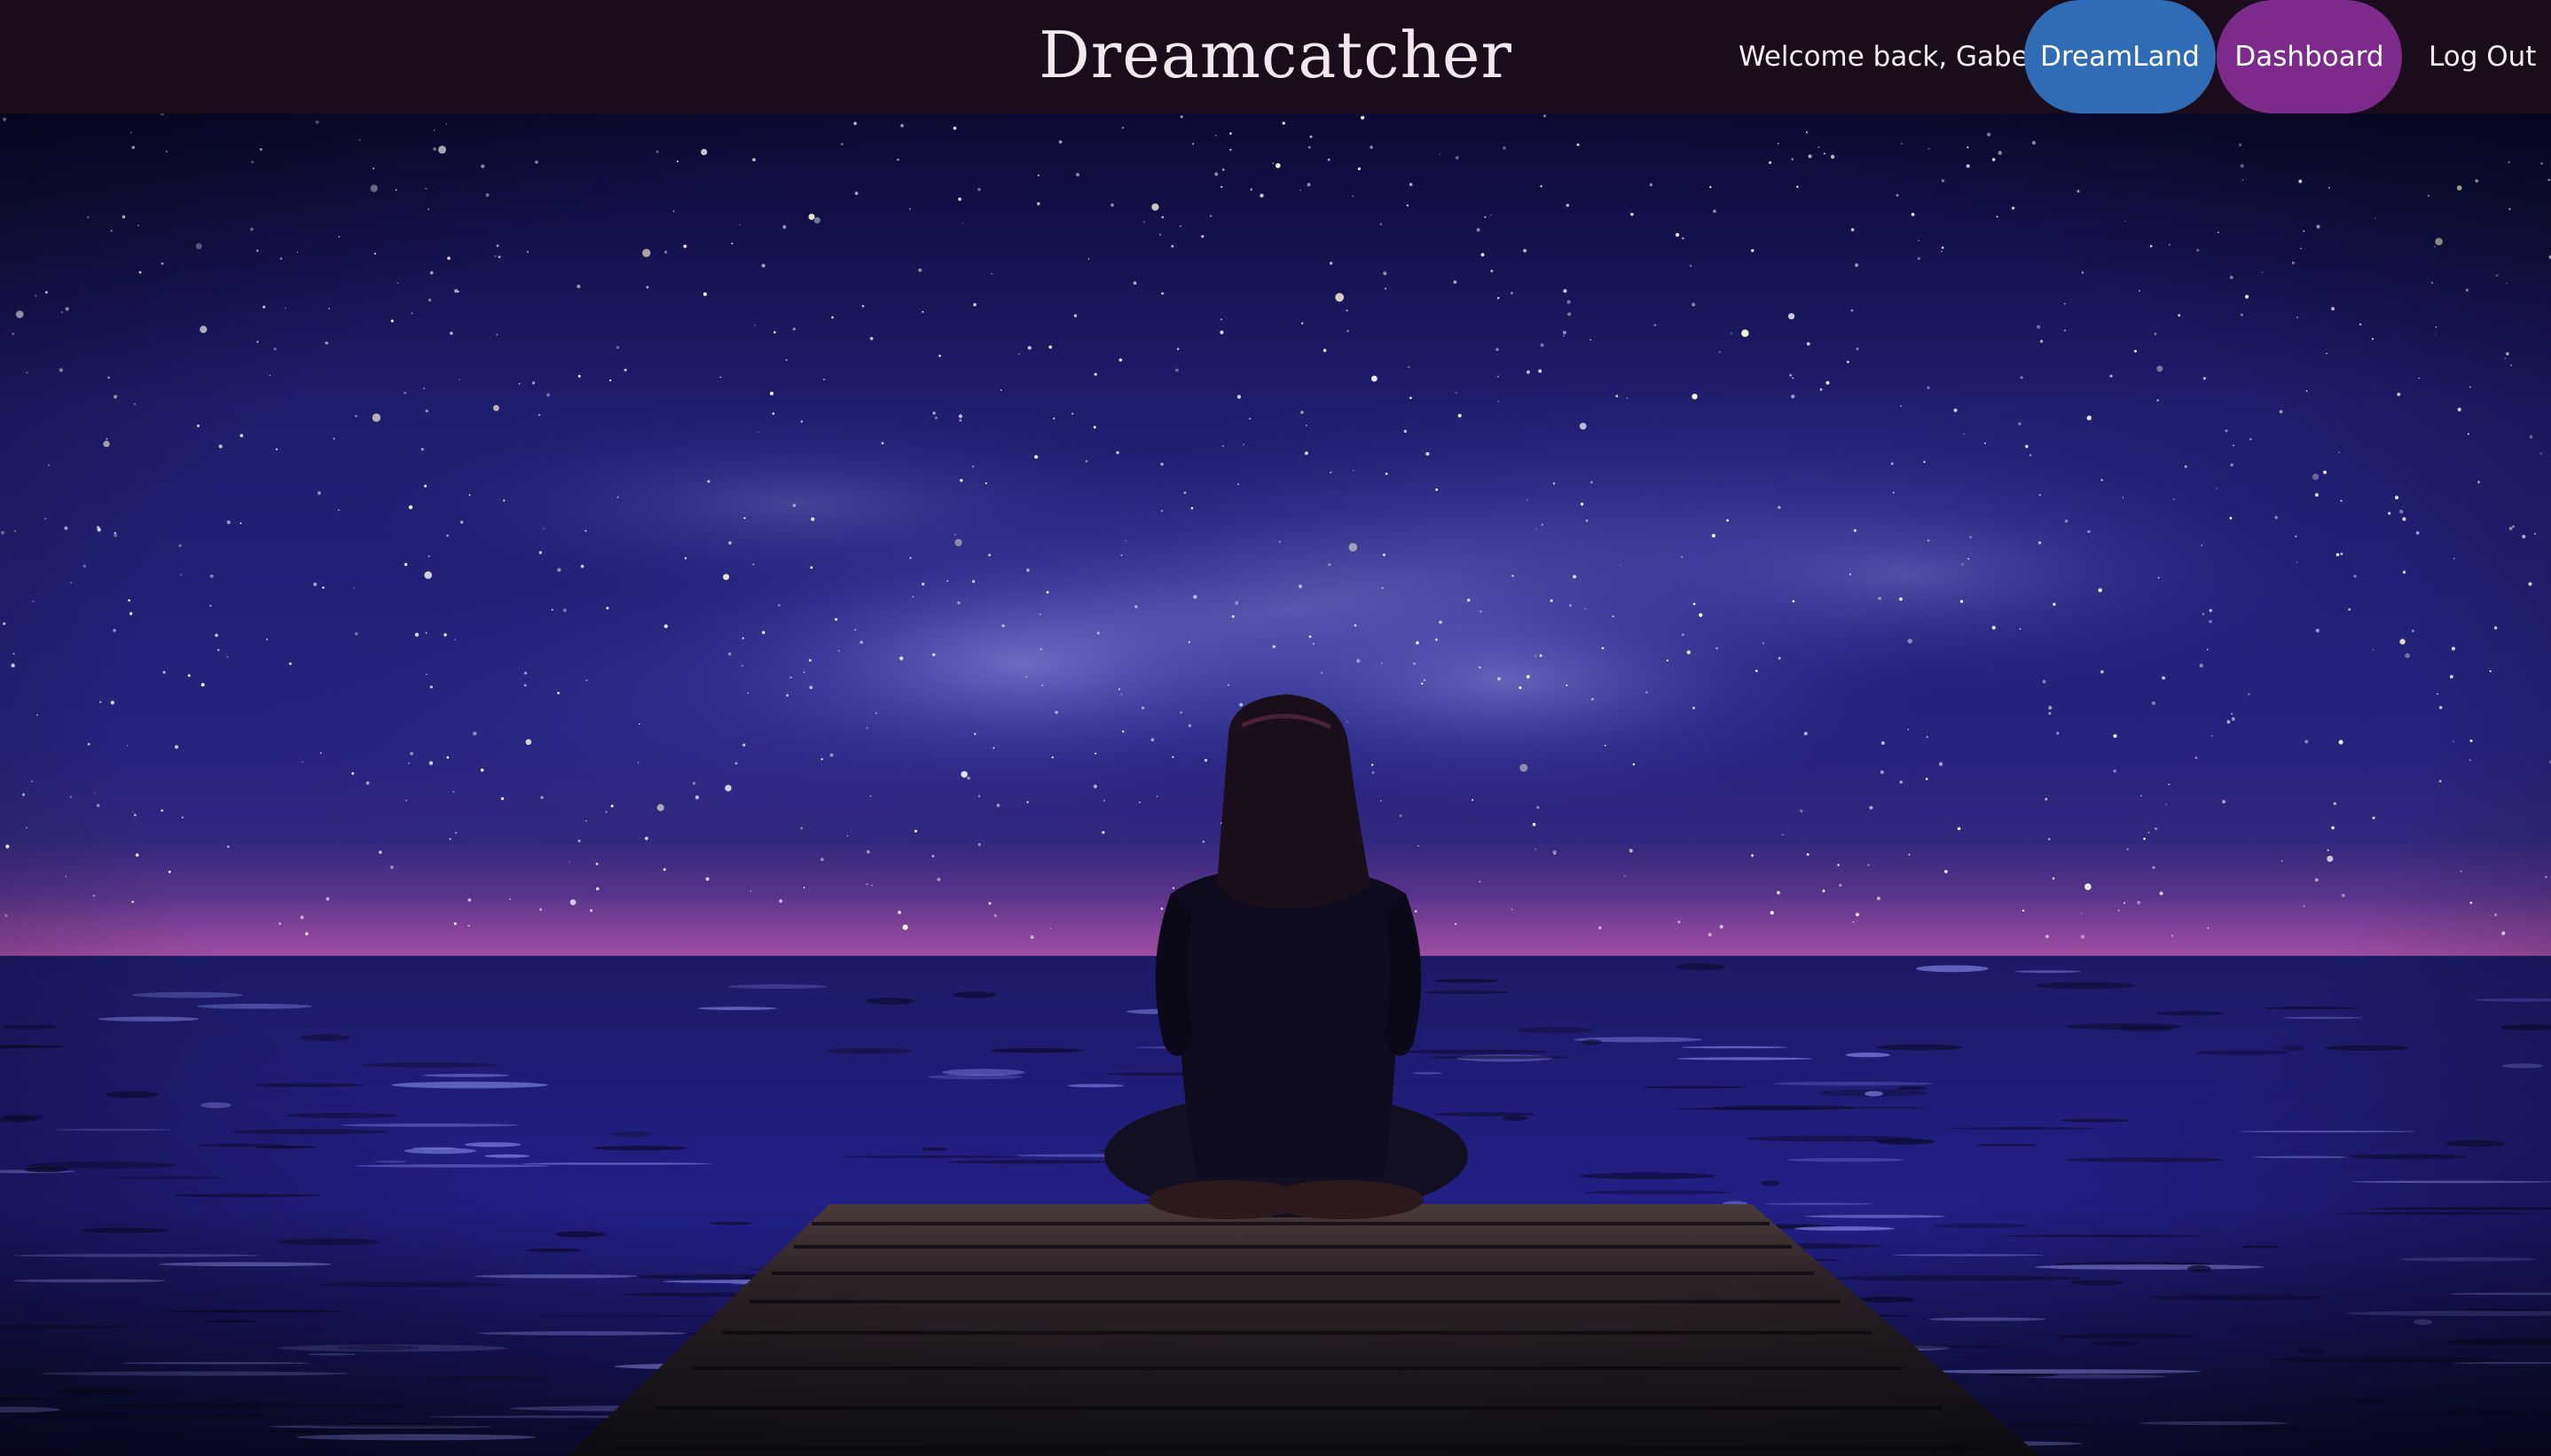  What do you see at coordinates (1884, 57) in the screenshot?
I see `welcome-message: Welcome back, Gabe` at bounding box center [1884, 57].